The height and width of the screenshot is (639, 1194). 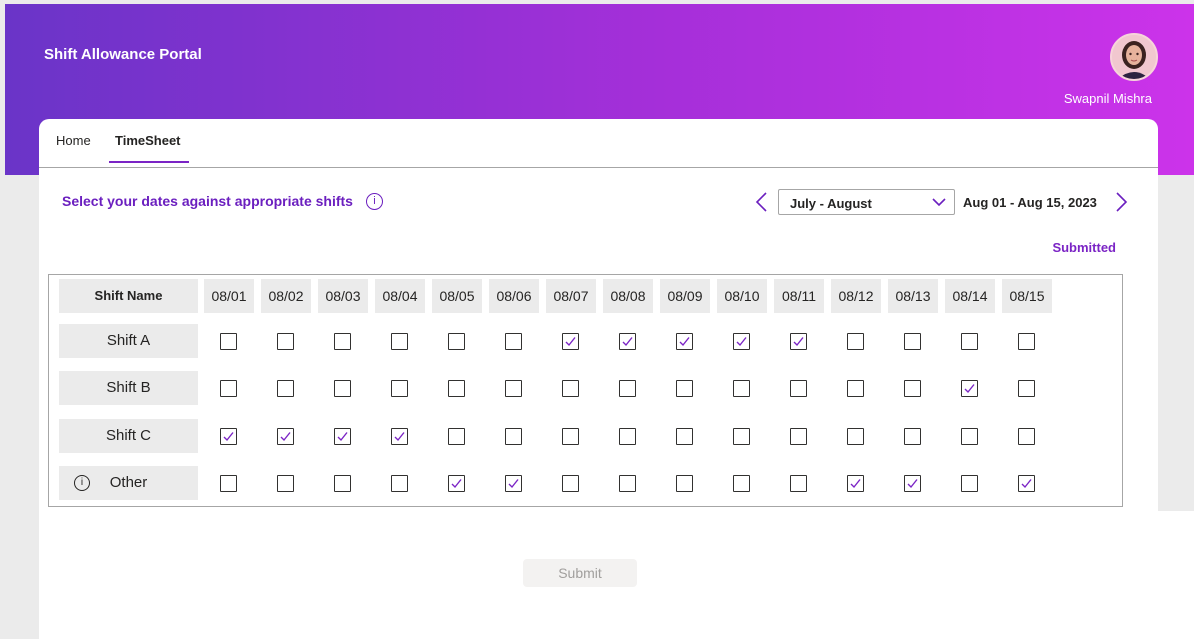 What do you see at coordinates (148, 140) in the screenshot?
I see `tab-timesheet: TimeSheet` at bounding box center [148, 140].